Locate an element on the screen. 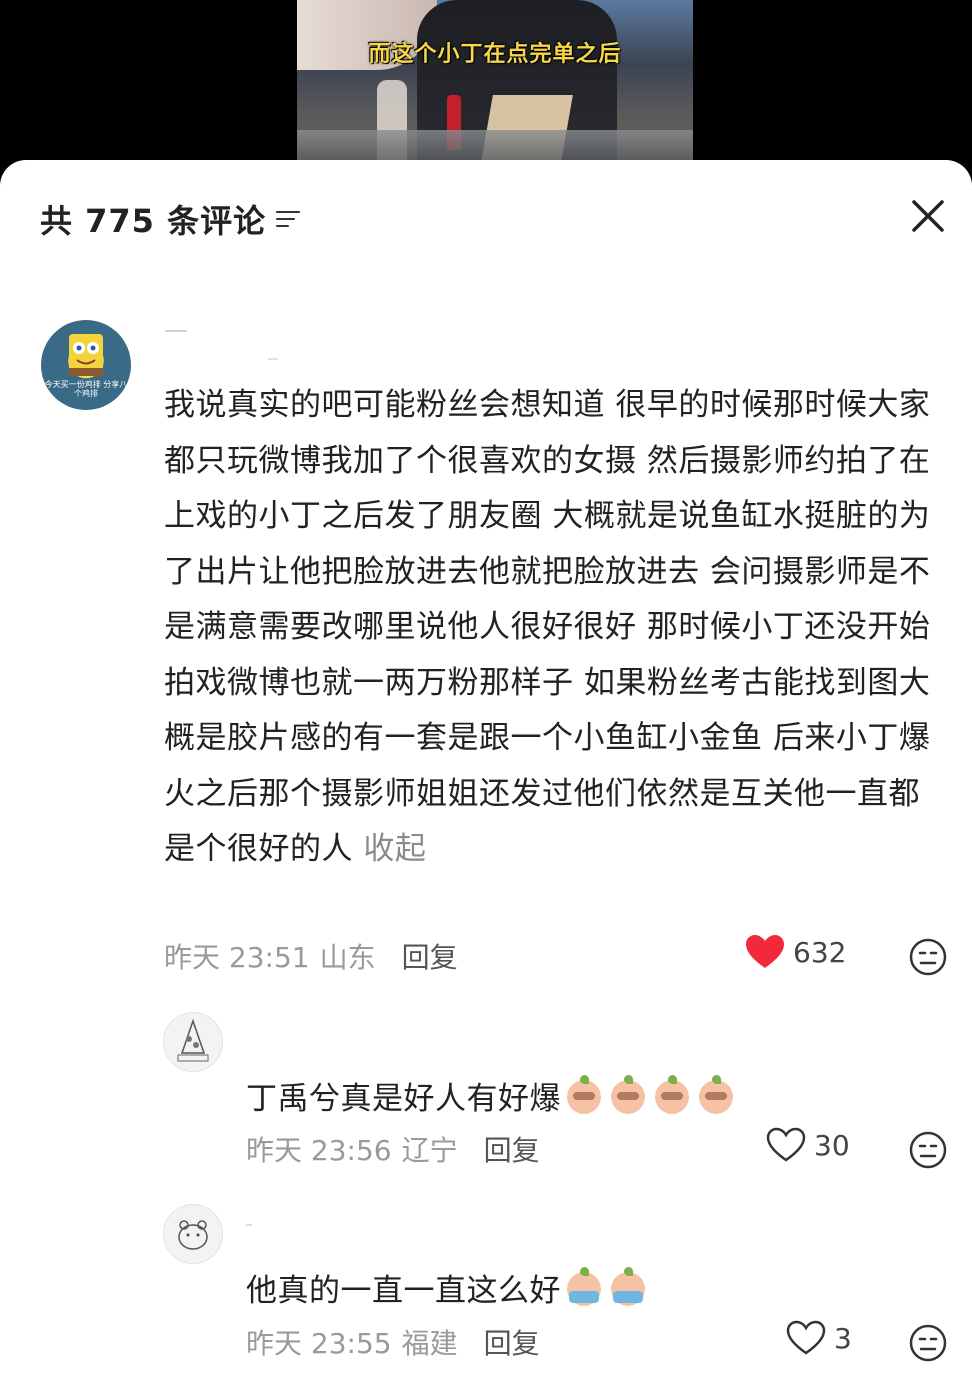  comment-meta: 昨天 23:51 山东 回复 is located at coordinates (311, 956).